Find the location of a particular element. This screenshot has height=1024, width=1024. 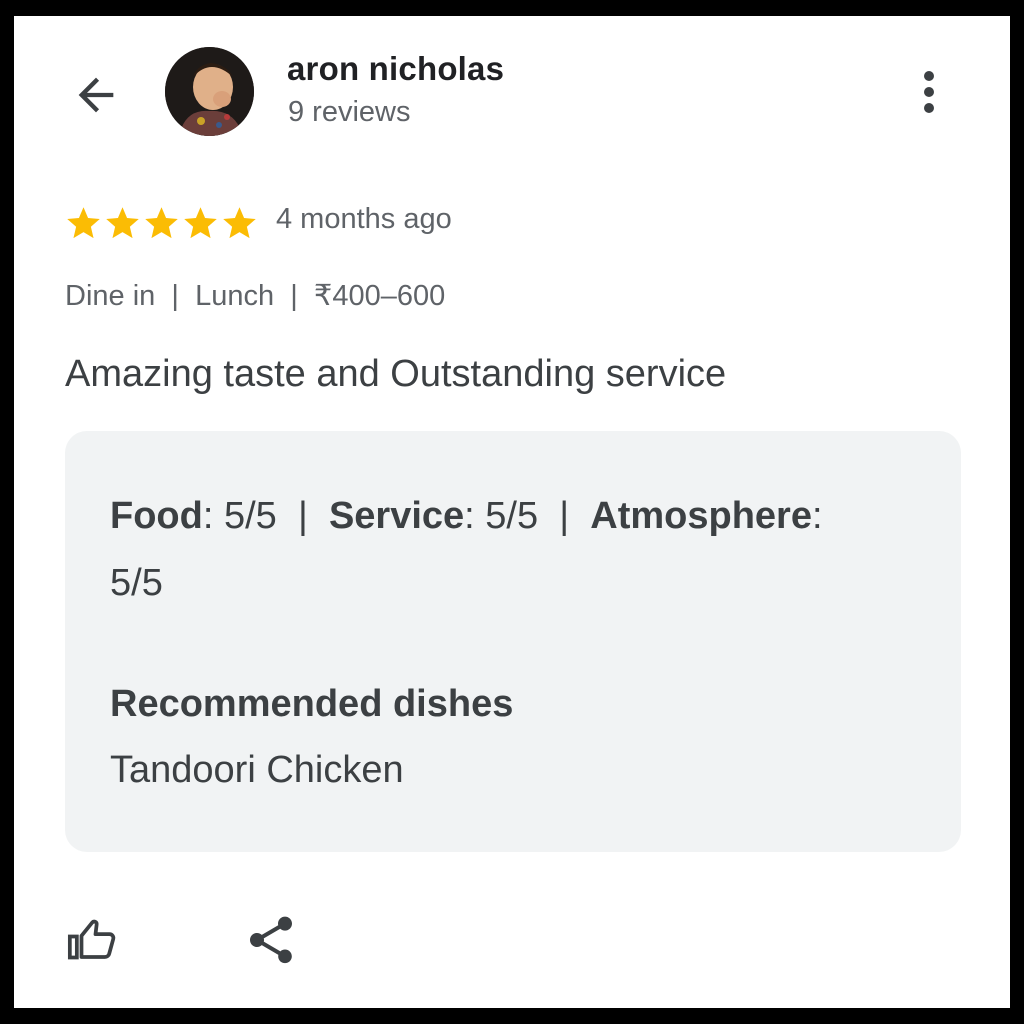

more-options-button is located at coordinates (929, 92).